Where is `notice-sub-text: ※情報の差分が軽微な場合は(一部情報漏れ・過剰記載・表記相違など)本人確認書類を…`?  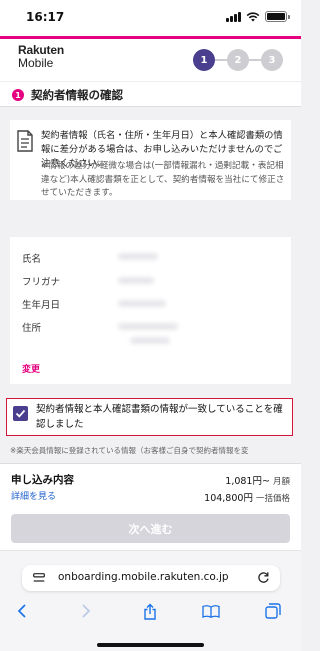 notice-sub-text: ※情報の差分が軽微な場合は(一部情報漏れ・過剰記載・表記相違など)本人確認書類を… is located at coordinates (163, 179).